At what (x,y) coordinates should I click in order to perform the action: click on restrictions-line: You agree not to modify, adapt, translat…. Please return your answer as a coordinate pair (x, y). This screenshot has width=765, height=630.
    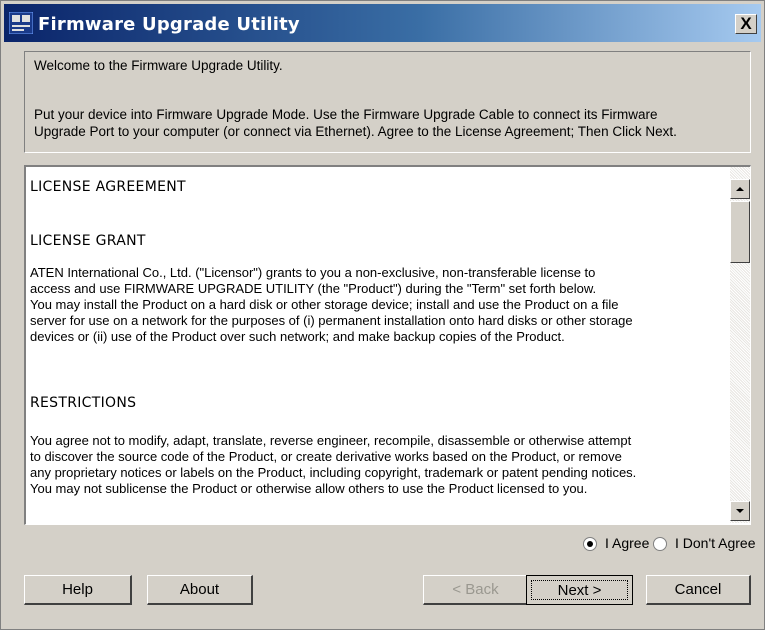
    Looking at the image, I should click on (331, 440).